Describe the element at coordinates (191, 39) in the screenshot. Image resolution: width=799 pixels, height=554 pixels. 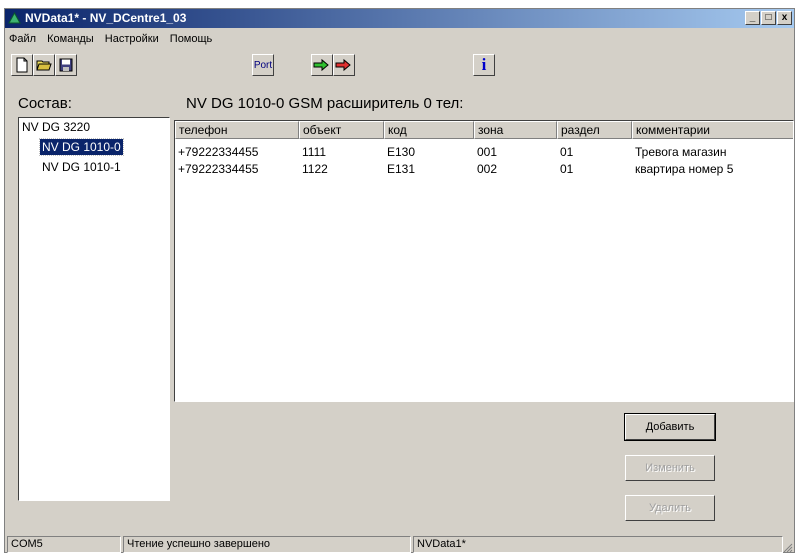
I see `menu-help: Помощь` at that location.